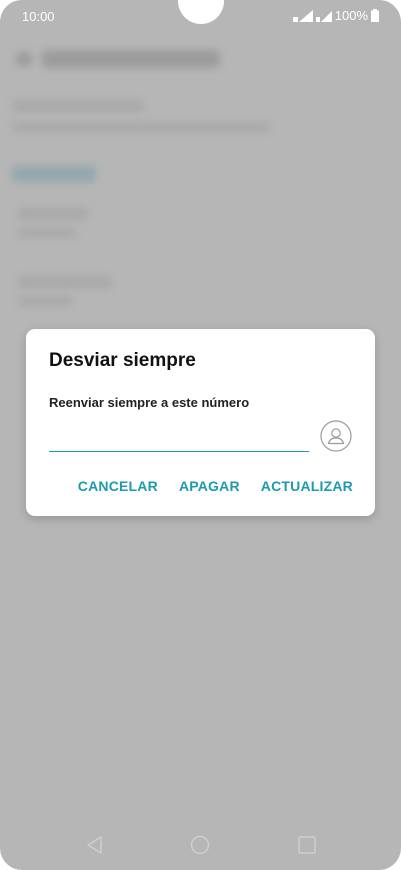  I want to click on status-icons: 100%, so click(335, 15).